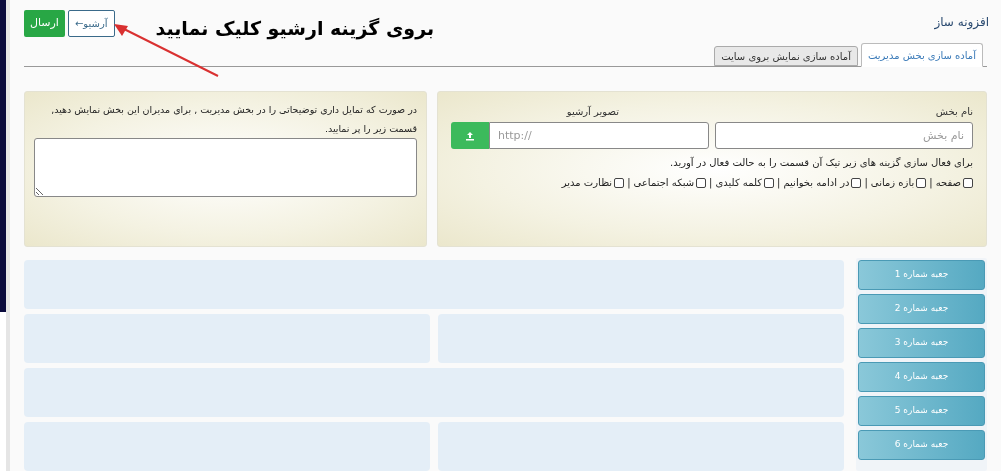 The image size is (1001, 471). Describe the element at coordinates (664, 183) in the screenshot. I see `option-label: شبکه اجتماعی` at that location.